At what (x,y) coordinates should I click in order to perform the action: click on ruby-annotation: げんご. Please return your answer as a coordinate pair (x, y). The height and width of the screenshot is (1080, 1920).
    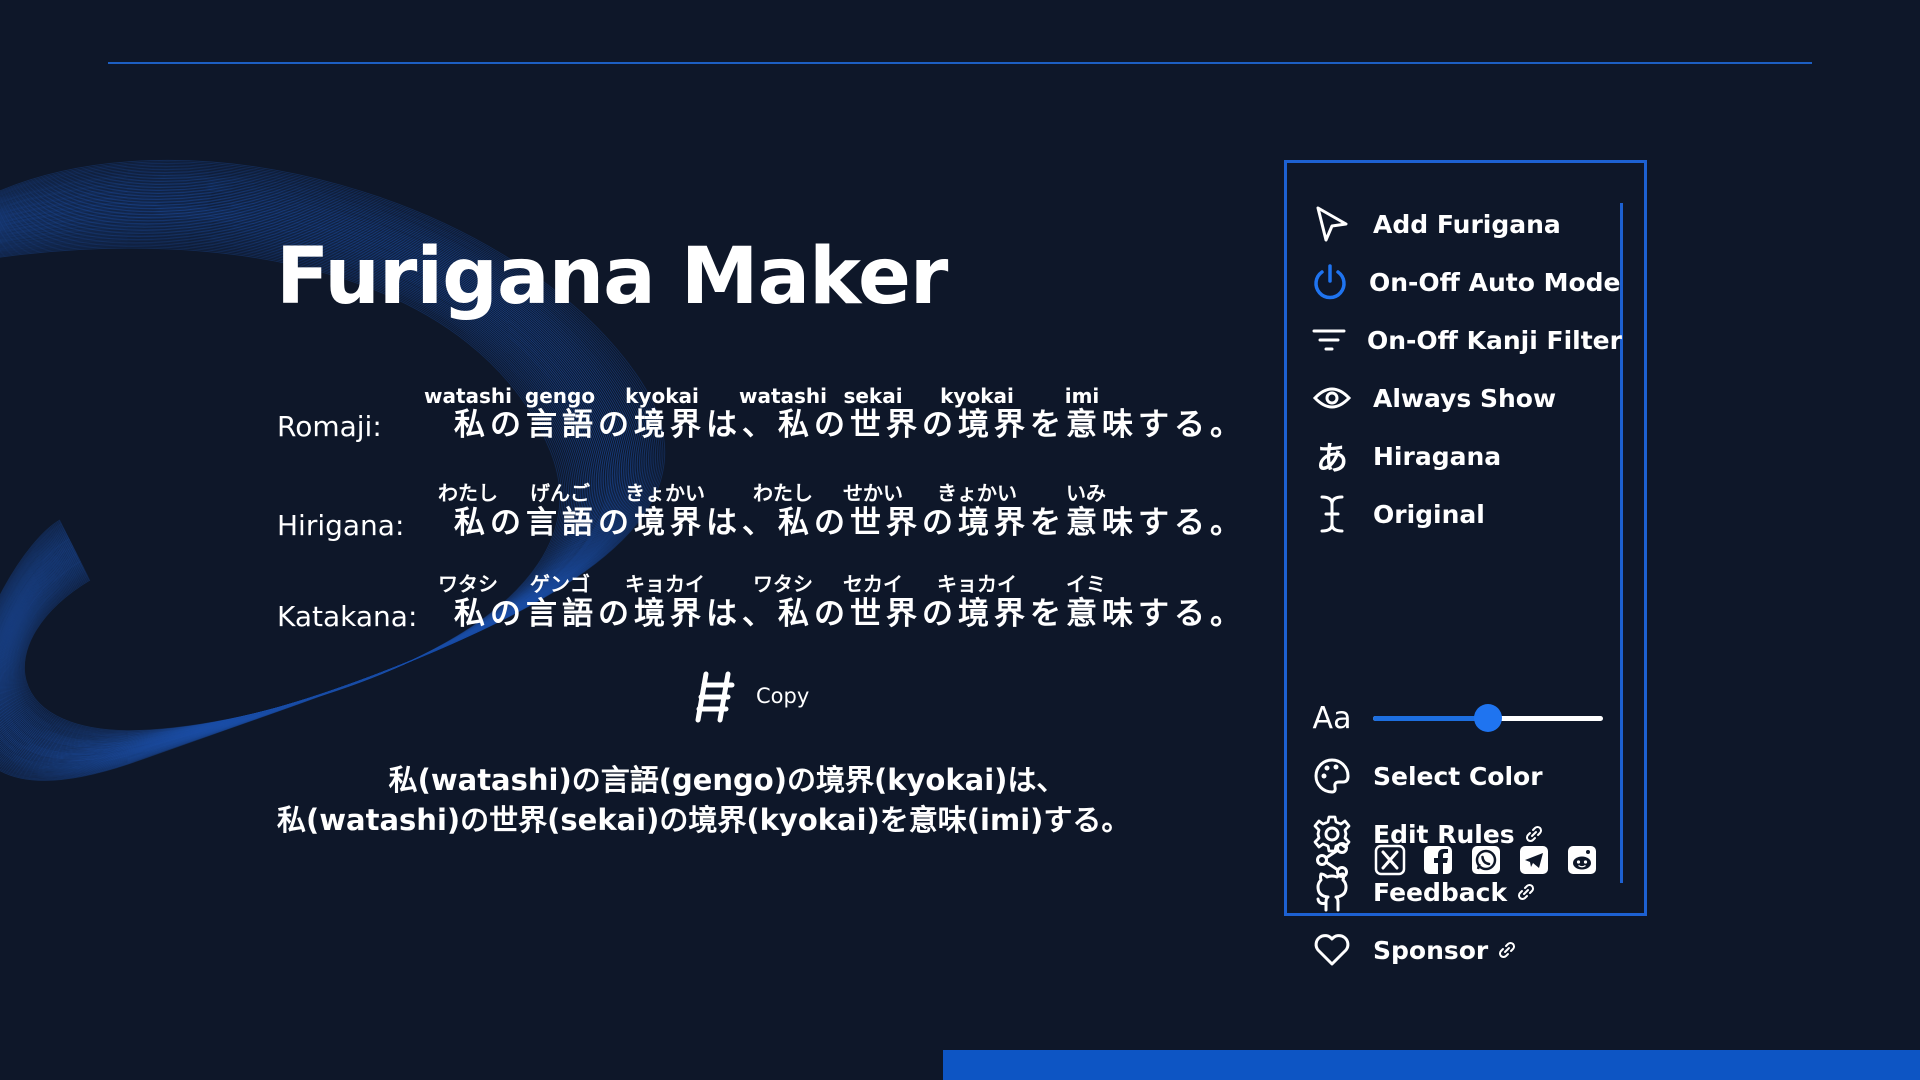
    Looking at the image, I should click on (560, 493).